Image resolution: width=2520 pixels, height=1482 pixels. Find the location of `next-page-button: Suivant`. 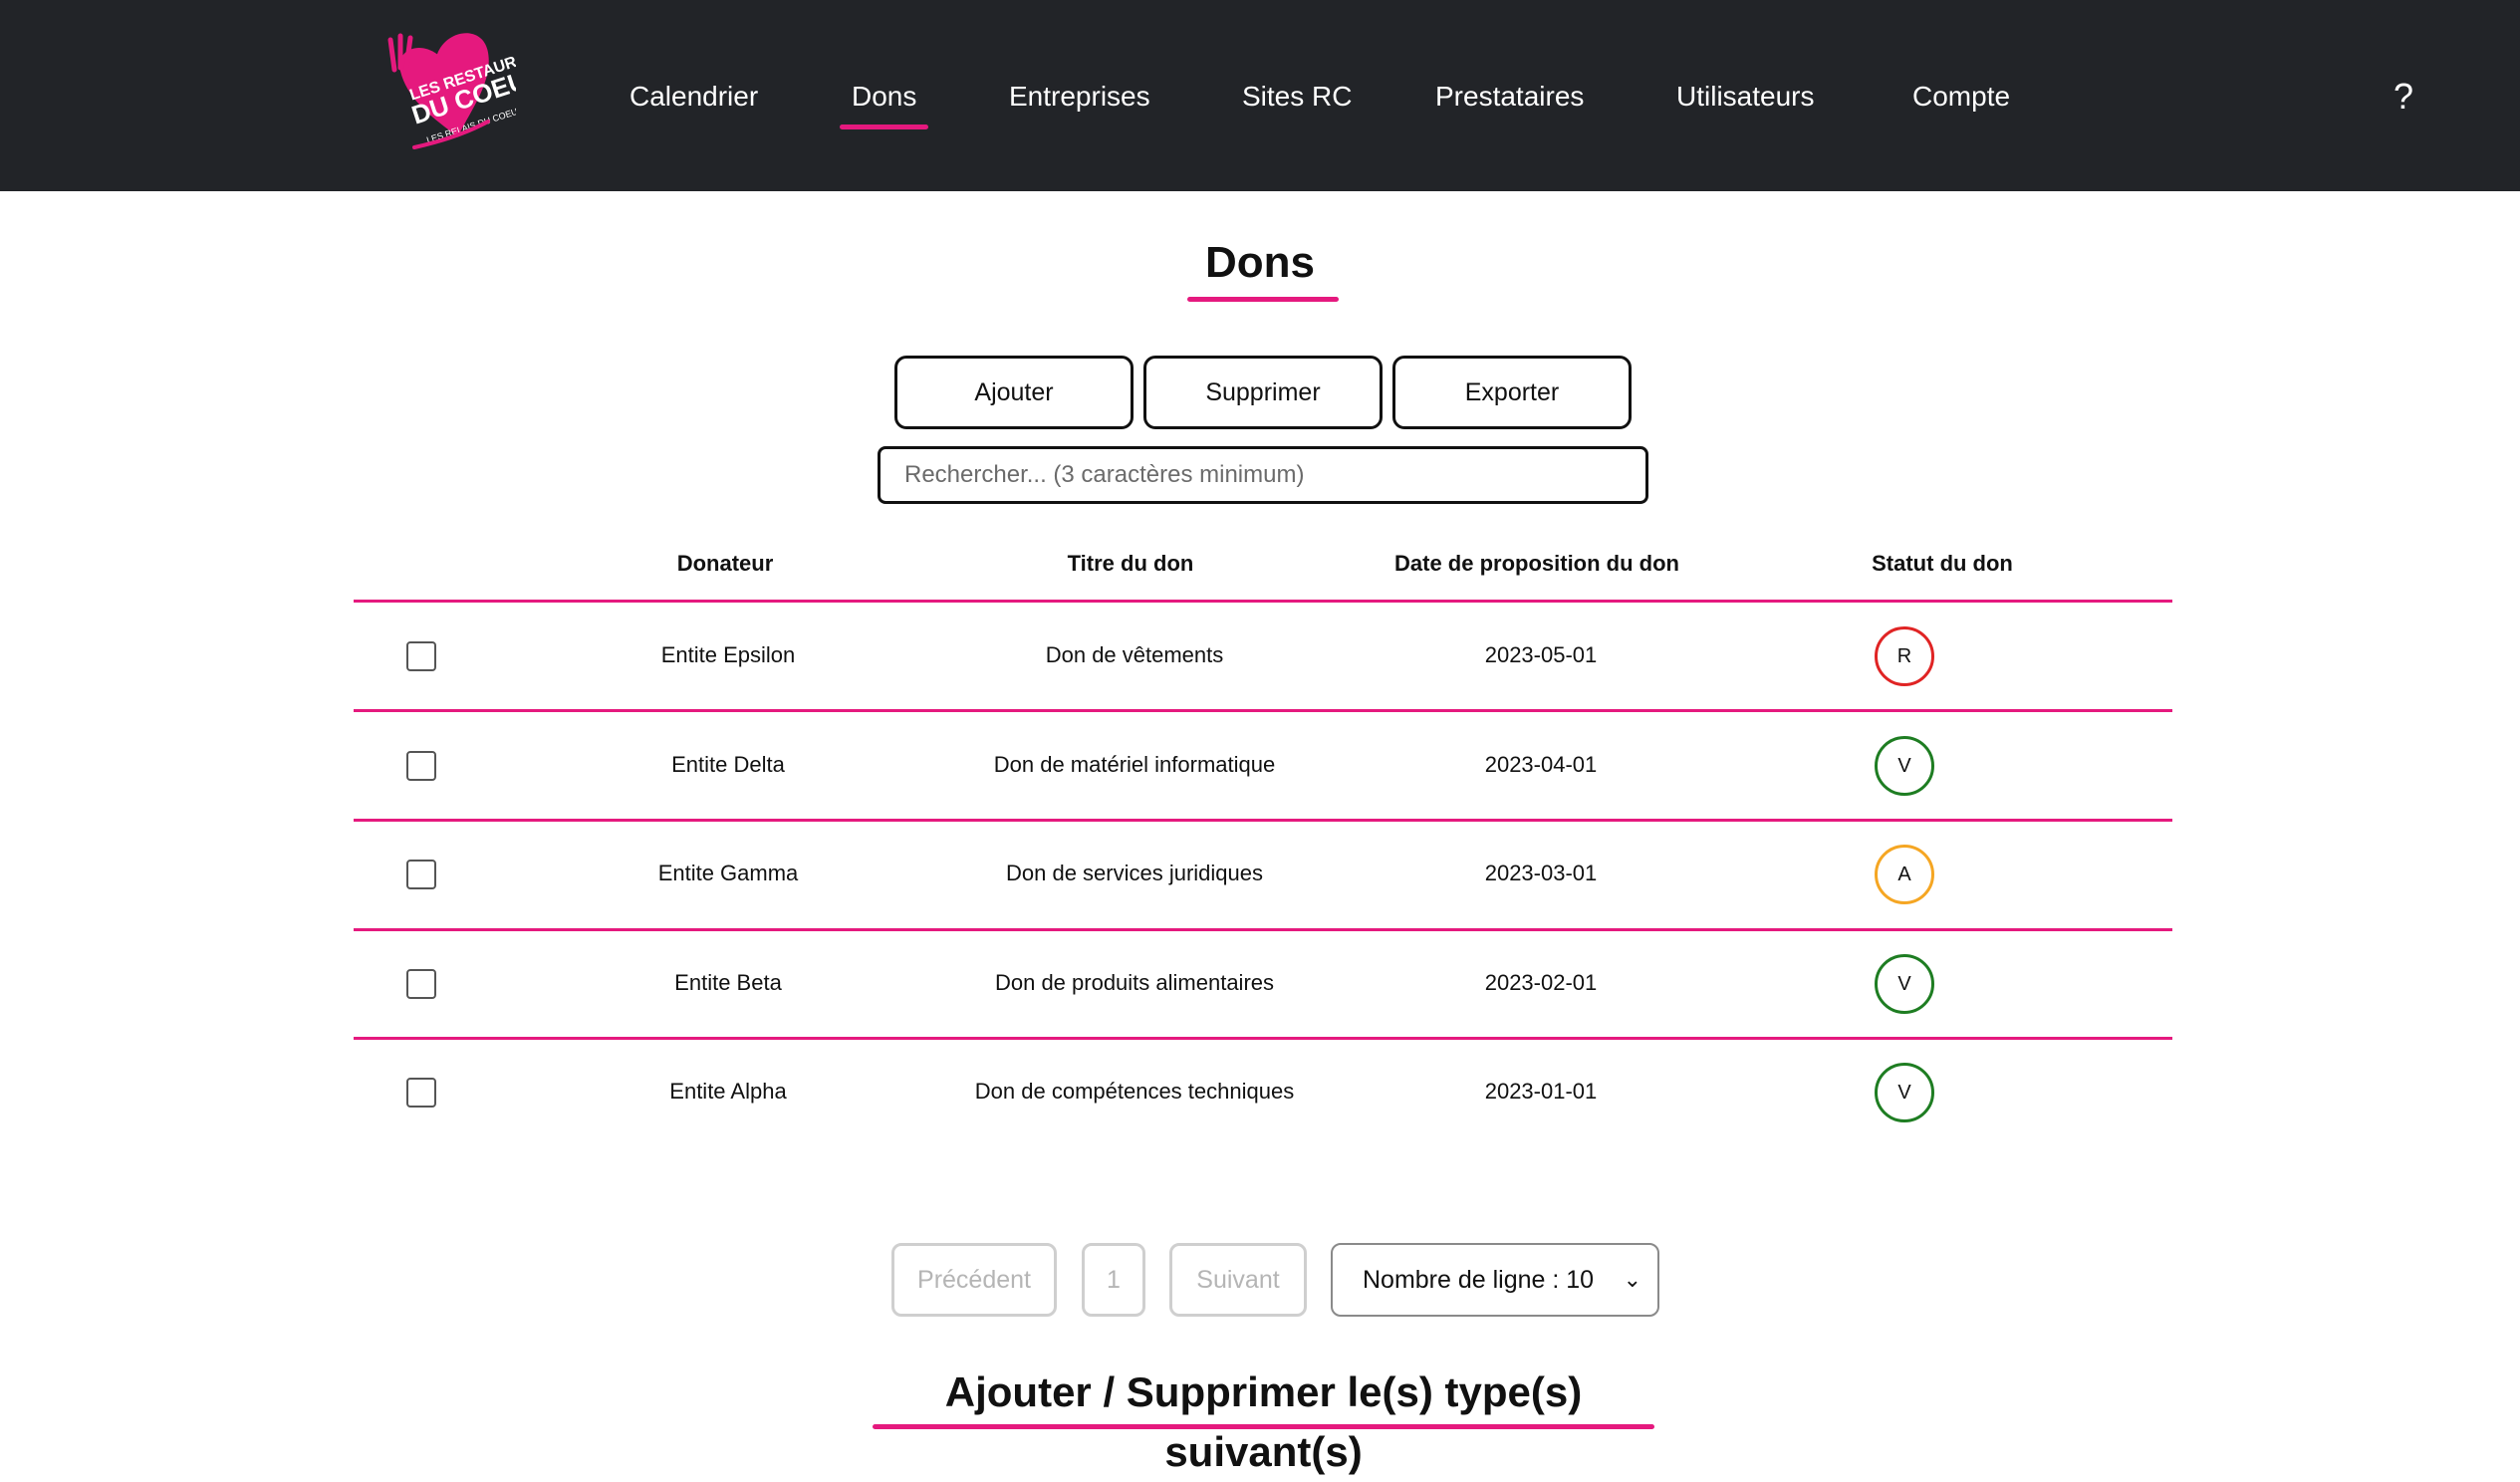

next-page-button: Suivant is located at coordinates (1238, 1280).